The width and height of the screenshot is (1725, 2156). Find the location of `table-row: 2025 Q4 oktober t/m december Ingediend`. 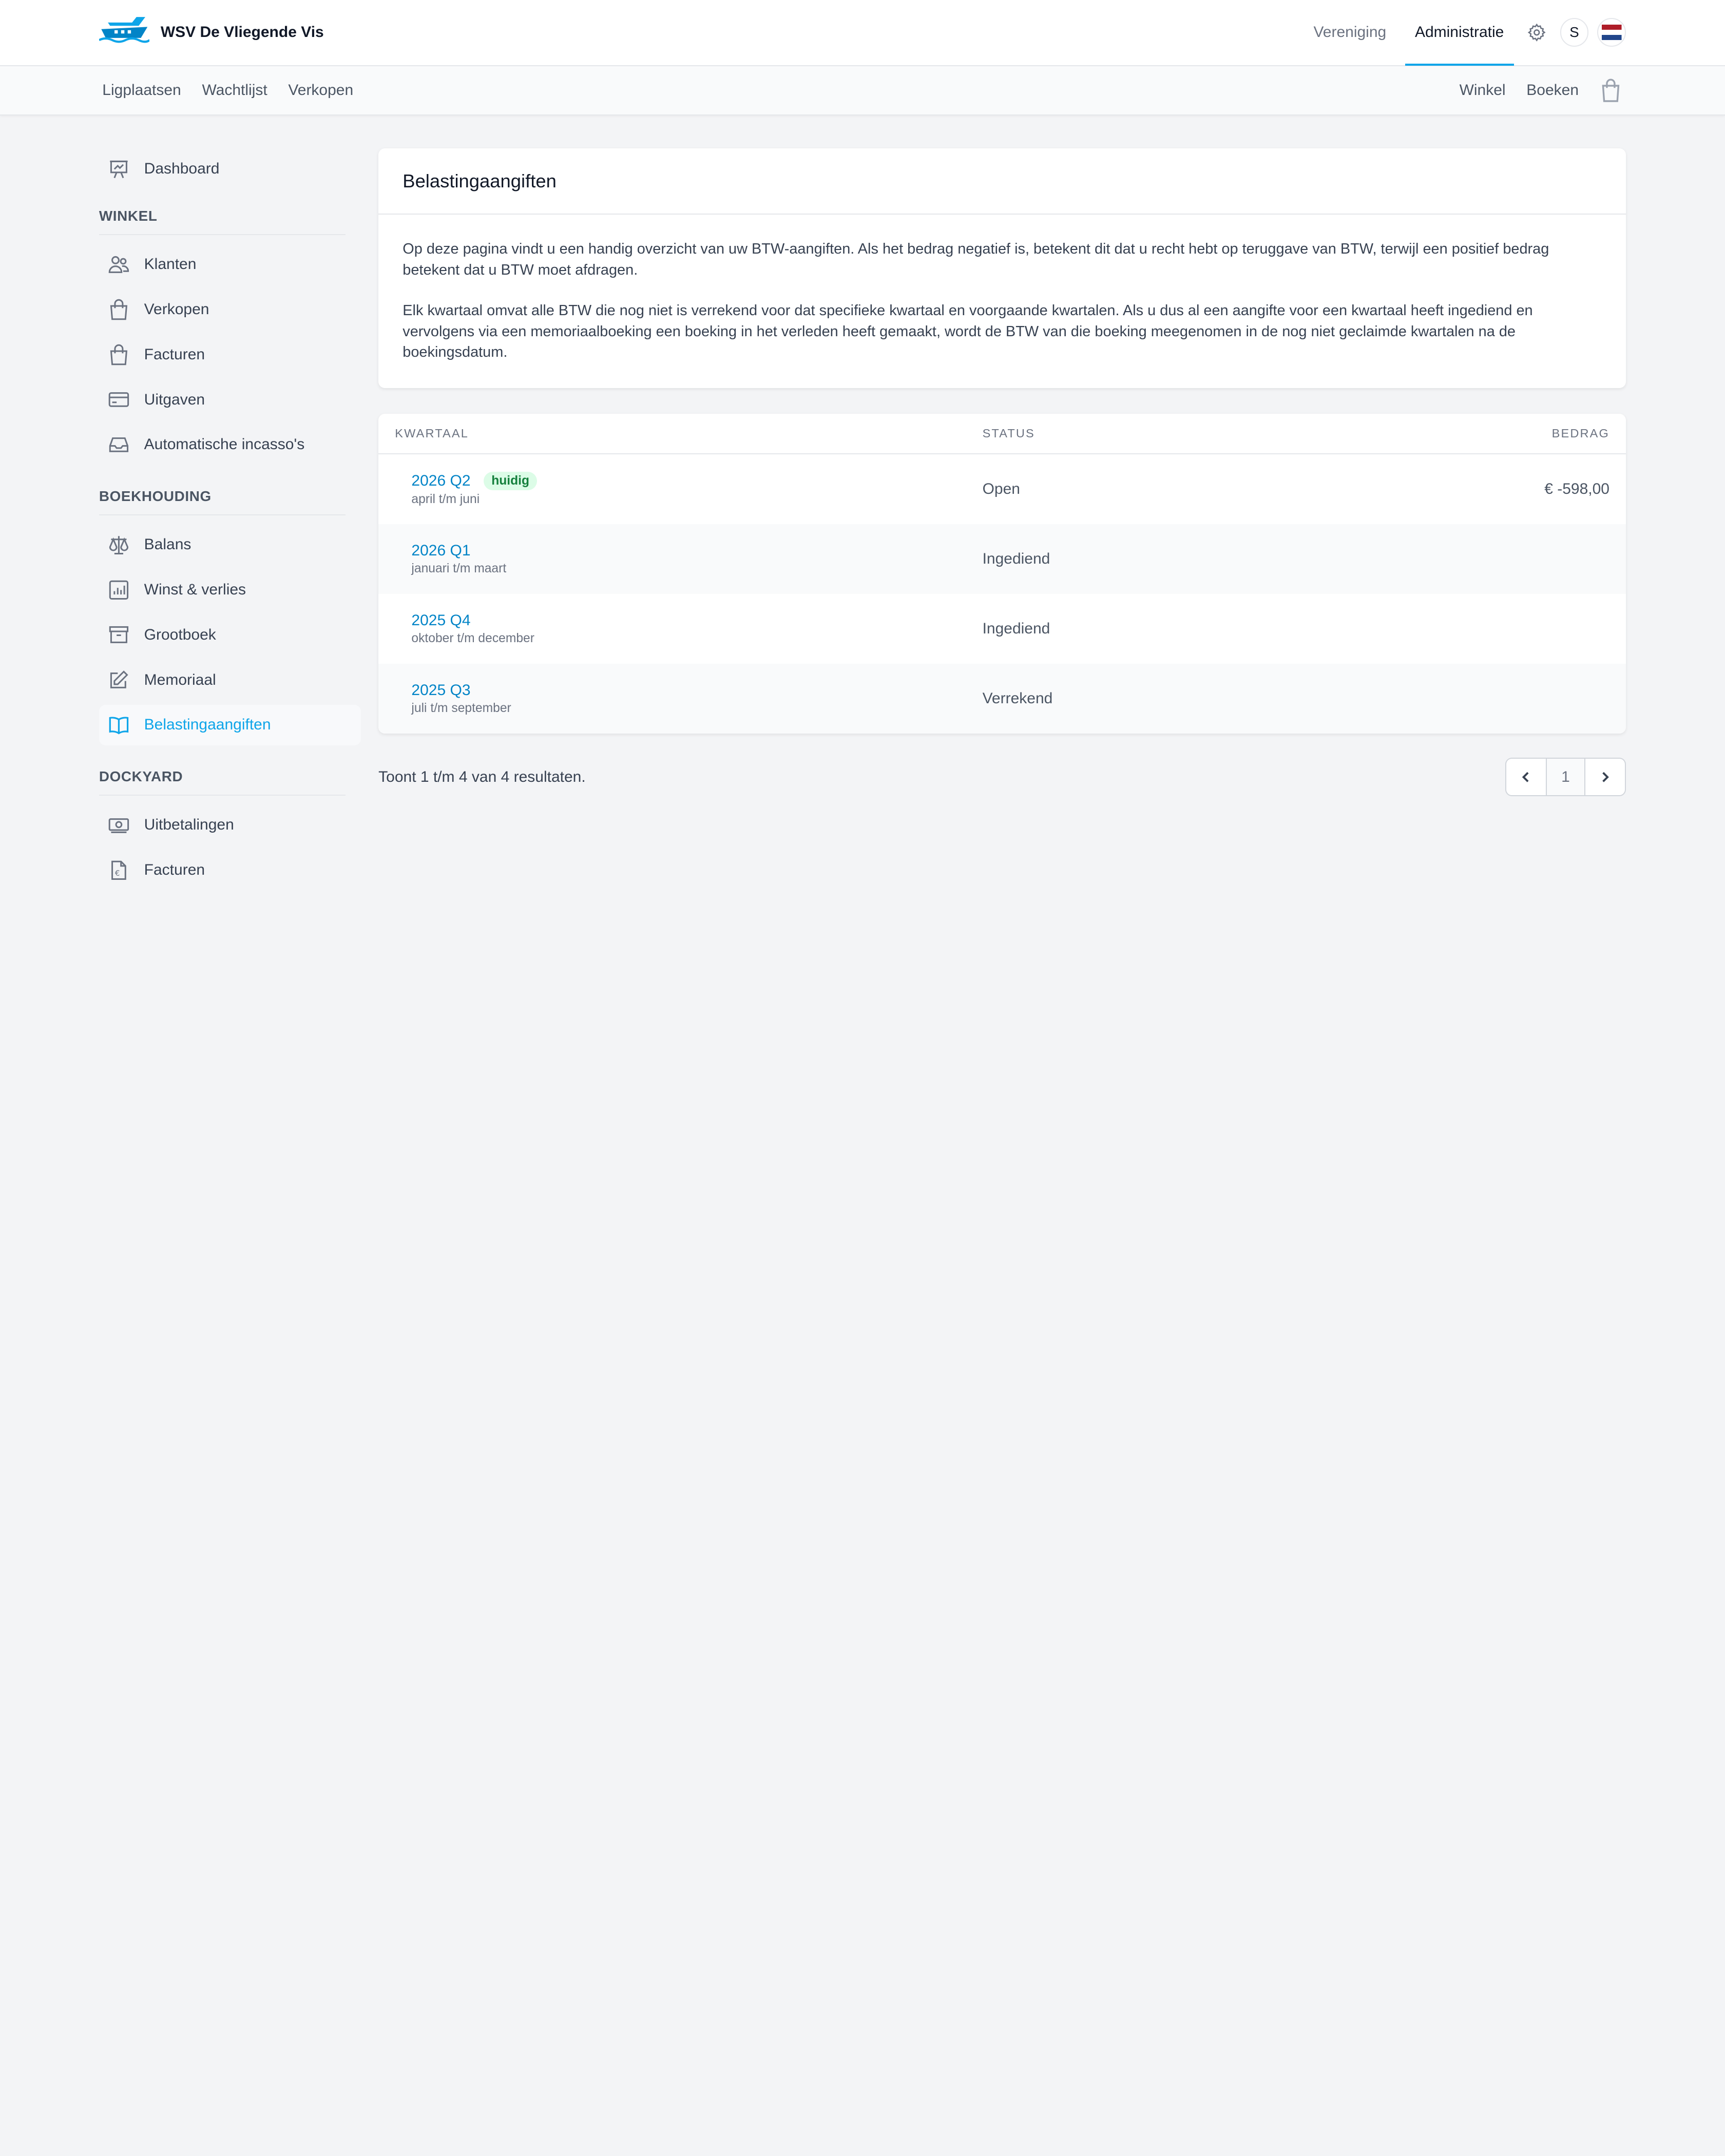

table-row: 2025 Q4 oktober t/m december Ingediend is located at coordinates (1002, 629).